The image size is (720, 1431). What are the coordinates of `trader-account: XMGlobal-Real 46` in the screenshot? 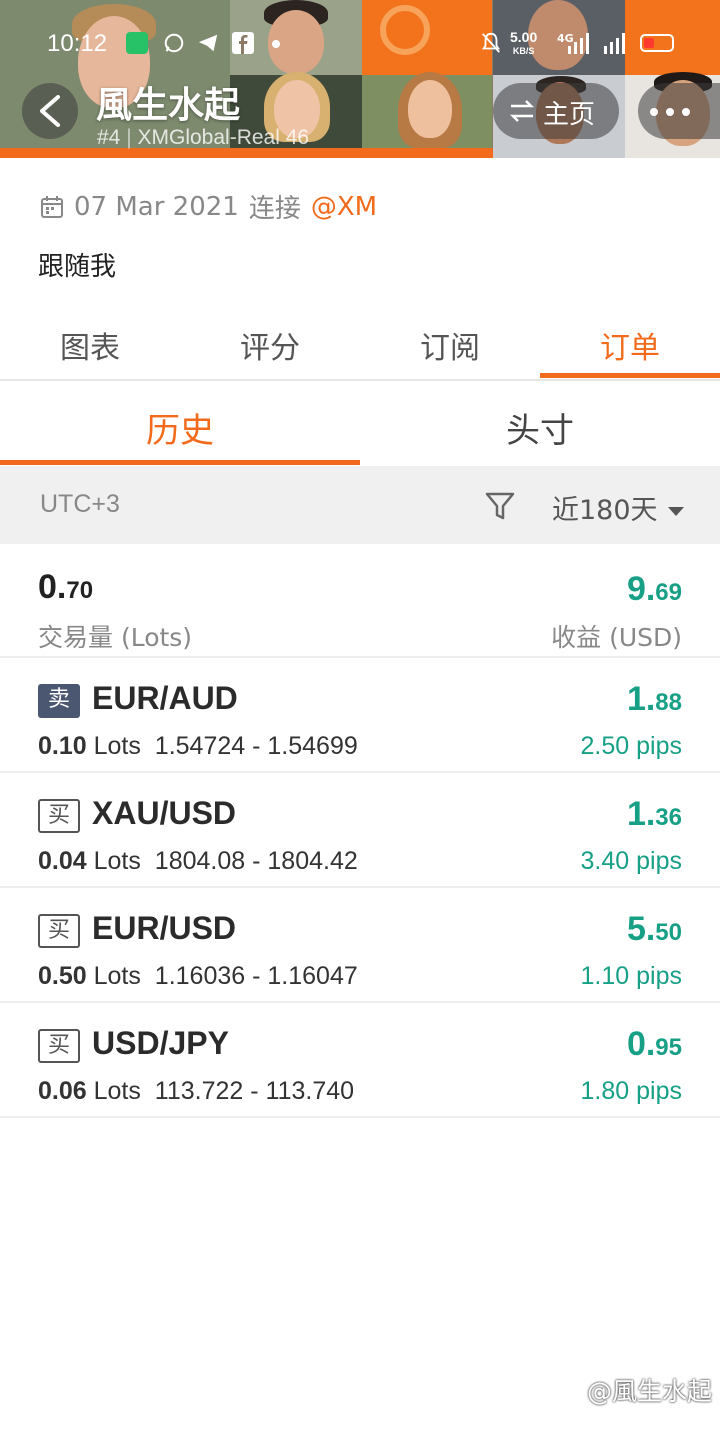 It's located at (223, 137).